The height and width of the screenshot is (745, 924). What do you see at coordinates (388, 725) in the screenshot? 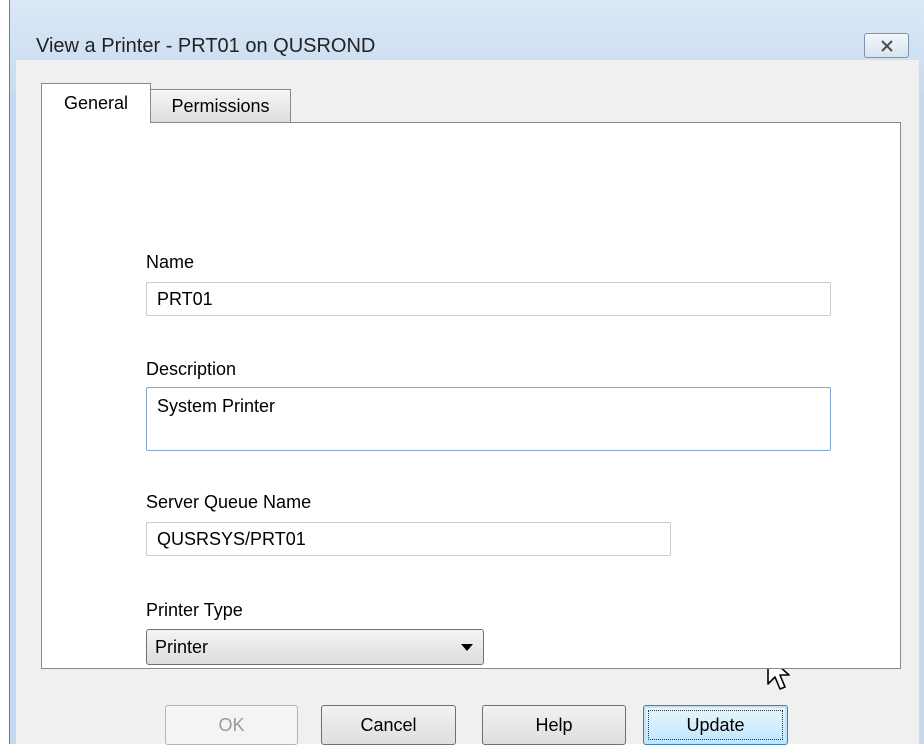
I see `cancel-button: Cancel` at bounding box center [388, 725].